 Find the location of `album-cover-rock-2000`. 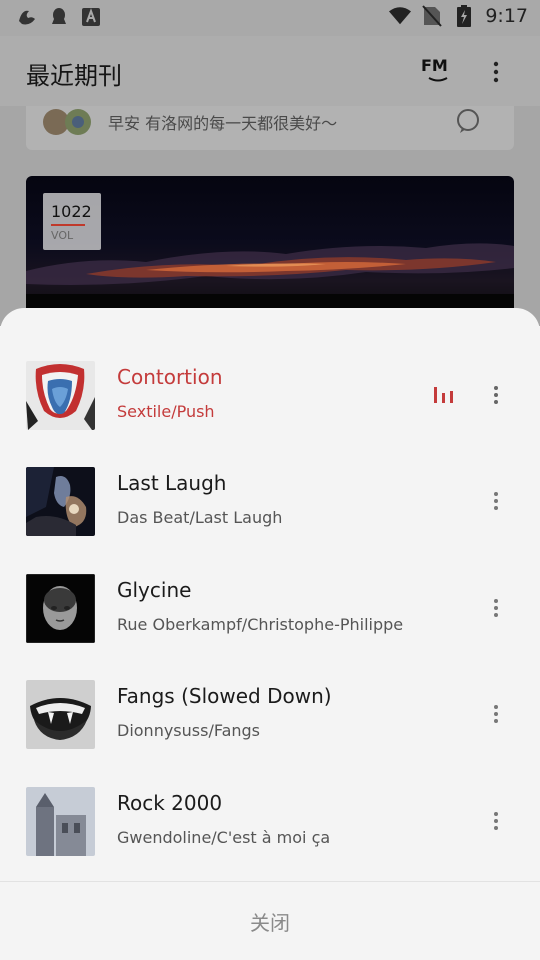

album-cover-rock-2000 is located at coordinates (60, 821).